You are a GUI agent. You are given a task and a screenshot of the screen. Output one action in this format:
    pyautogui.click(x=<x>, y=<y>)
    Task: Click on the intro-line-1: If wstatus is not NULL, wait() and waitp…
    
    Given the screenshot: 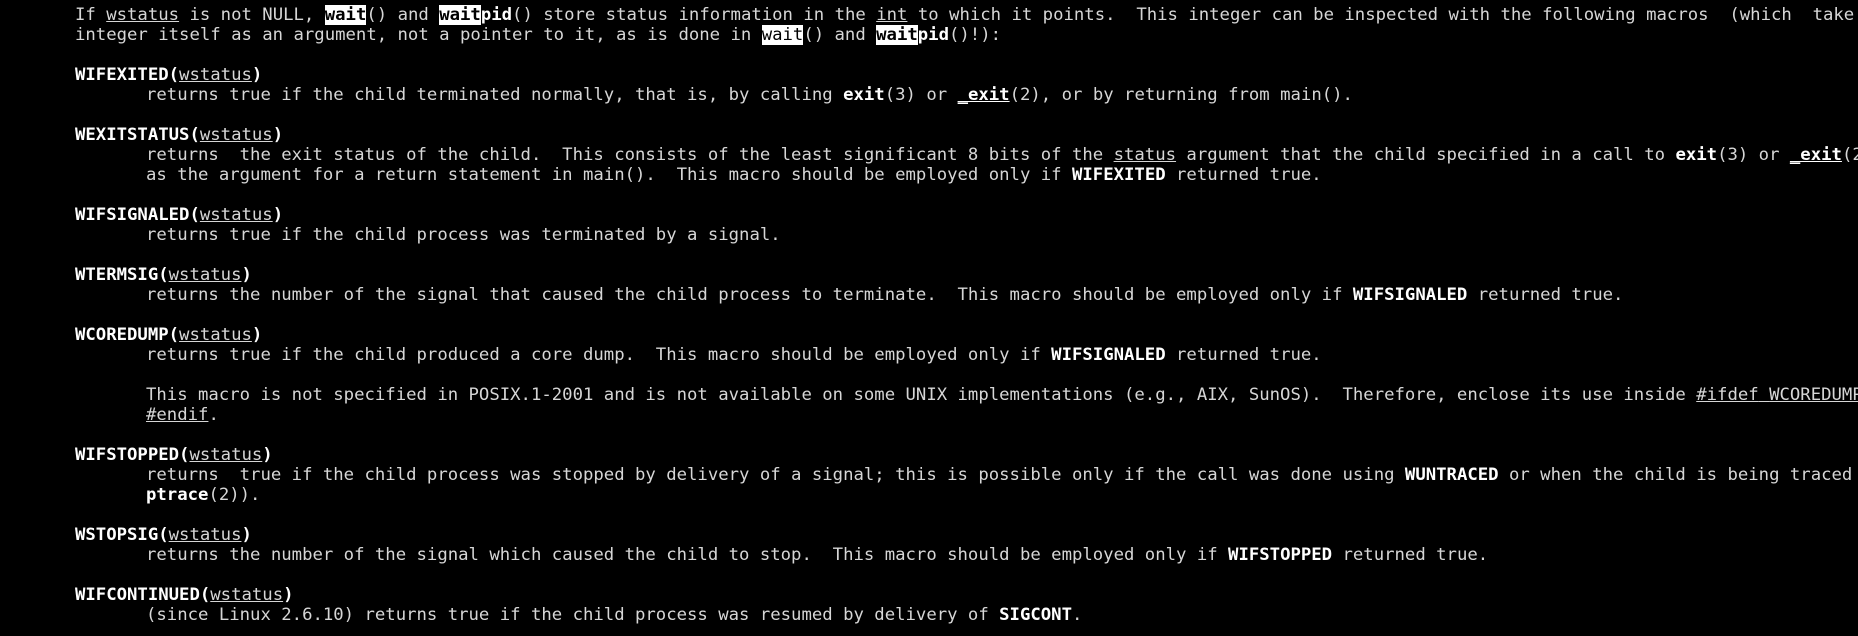 What is the action you would take?
    pyautogui.click(x=929, y=15)
    